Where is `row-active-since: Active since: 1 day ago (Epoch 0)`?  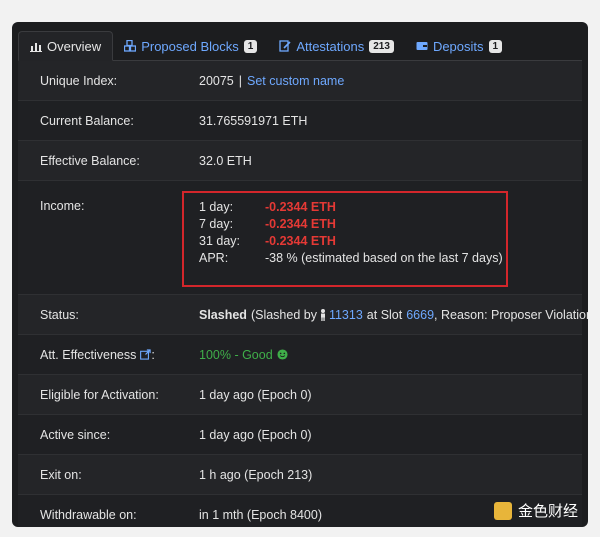 row-active-since: Active since: 1 day ago (Epoch 0) is located at coordinates (300, 435).